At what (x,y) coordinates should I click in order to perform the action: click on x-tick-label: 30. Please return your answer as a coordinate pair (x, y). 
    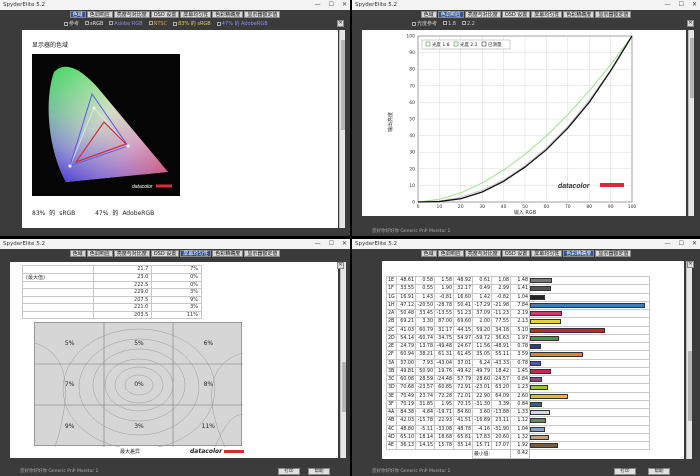
    Looking at the image, I should click on (482, 207).